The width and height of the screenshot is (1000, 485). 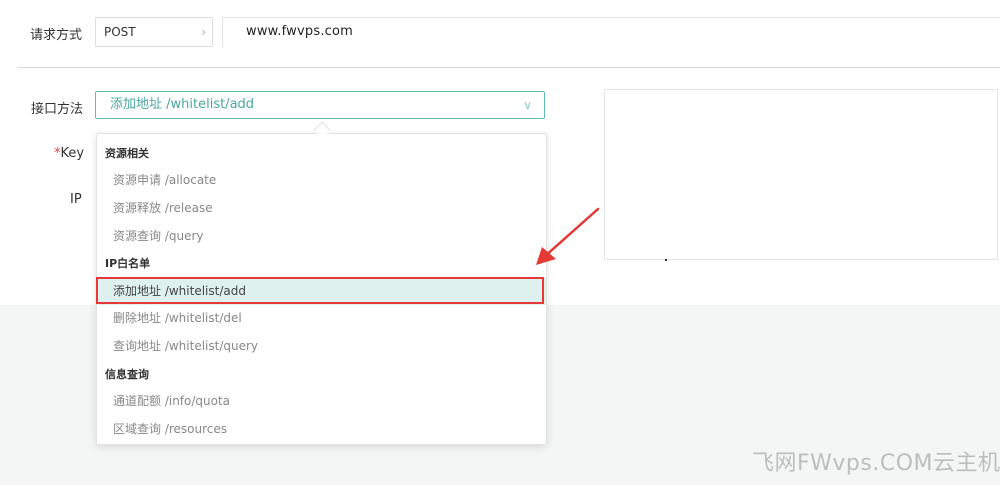 What do you see at coordinates (182, 104) in the screenshot?
I see `api-selected-value: 添加地址 /whitelist/add` at bounding box center [182, 104].